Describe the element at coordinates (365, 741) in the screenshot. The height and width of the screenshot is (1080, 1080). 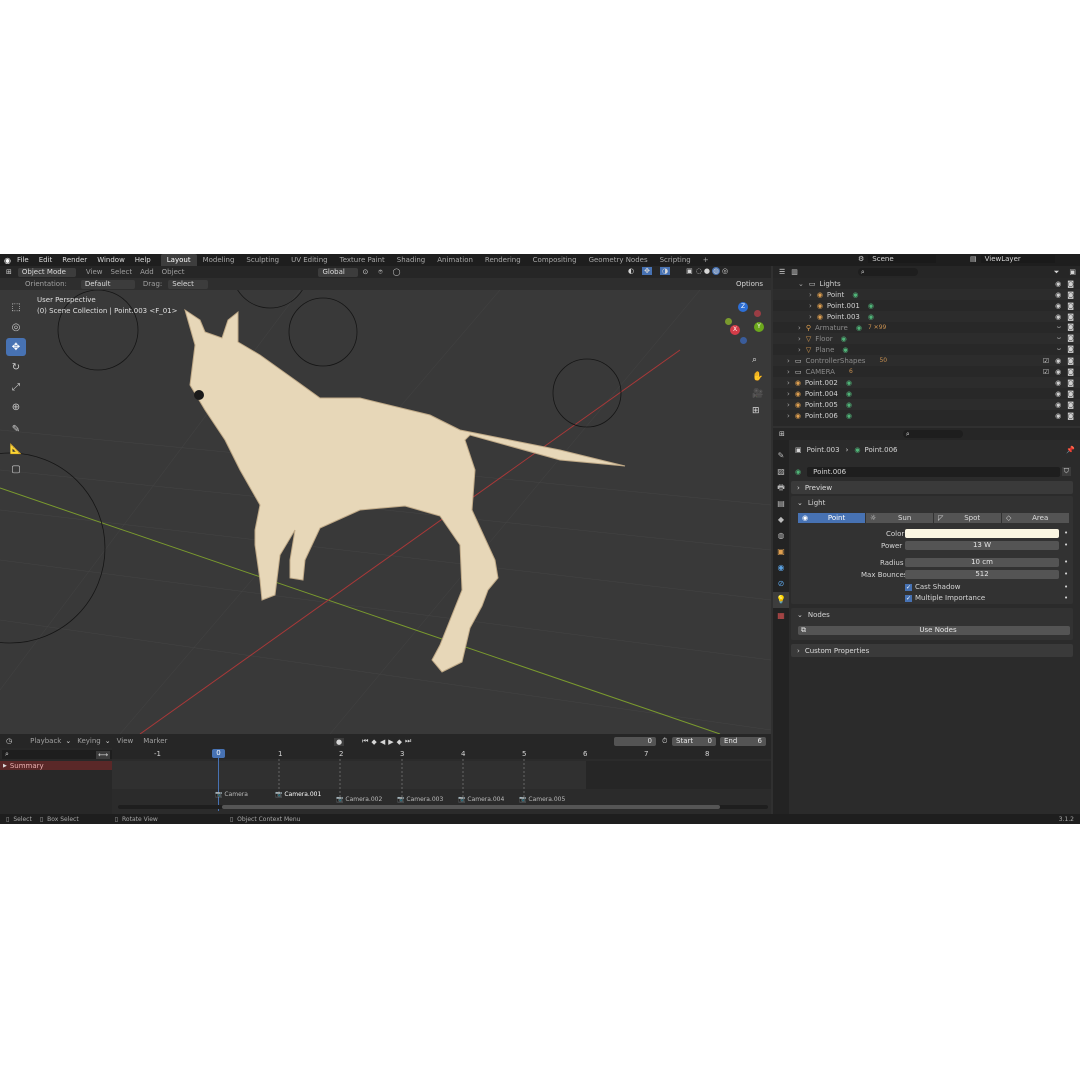
I see `jump-start-icon: ⏮` at that location.